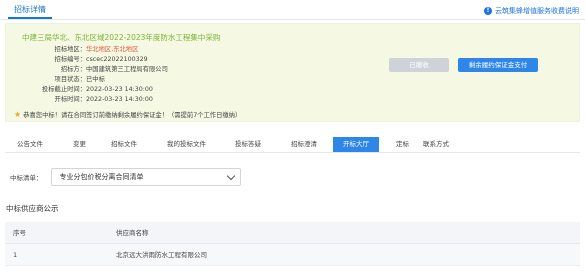 This screenshot has width=585, height=280. What do you see at coordinates (402, 144) in the screenshot?
I see `tab-award: 定标` at bounding box center [402, 144].